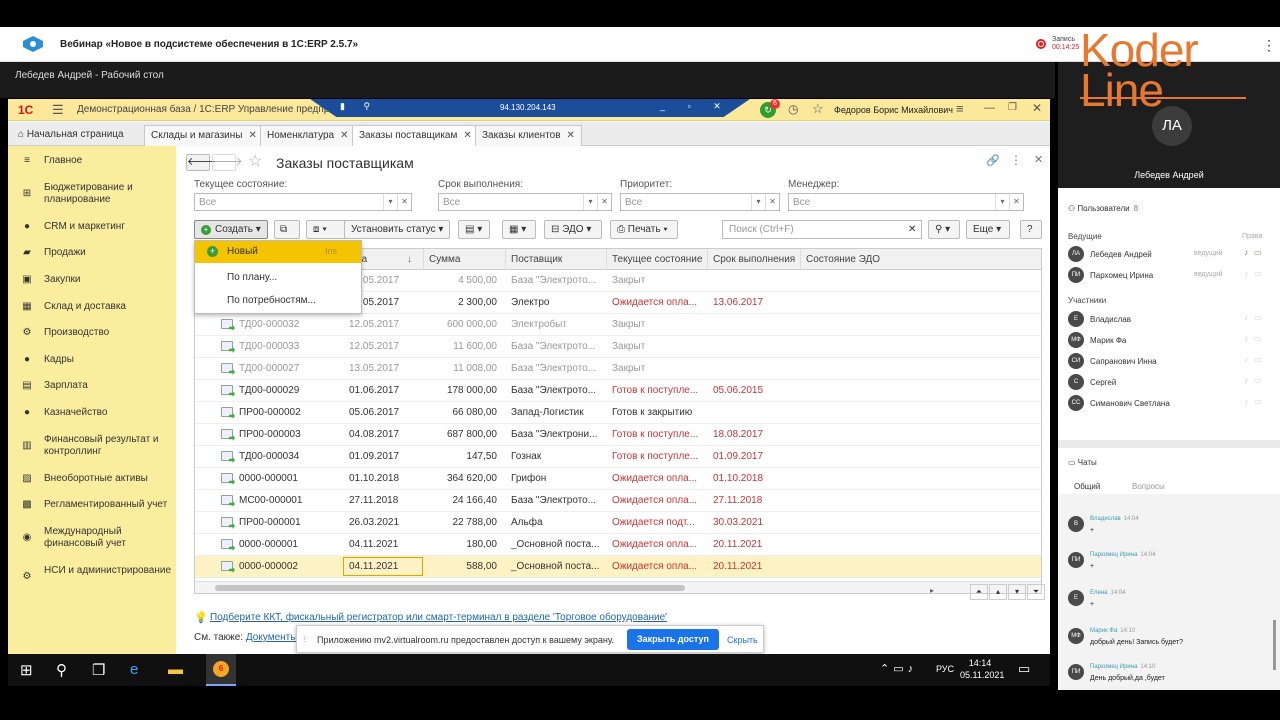 This screenshot has height=720, width=1280. Describe the element at coordinates (1038, 159) in the screenshot. I see `close-form-icon: ✕` at that location.